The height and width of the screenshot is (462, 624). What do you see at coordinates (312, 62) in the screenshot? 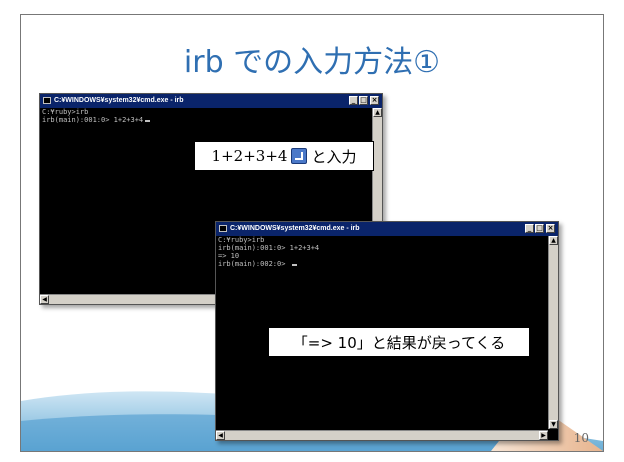
I see `slide-title: irb での入力方法①` at bounding box center [312, 62].